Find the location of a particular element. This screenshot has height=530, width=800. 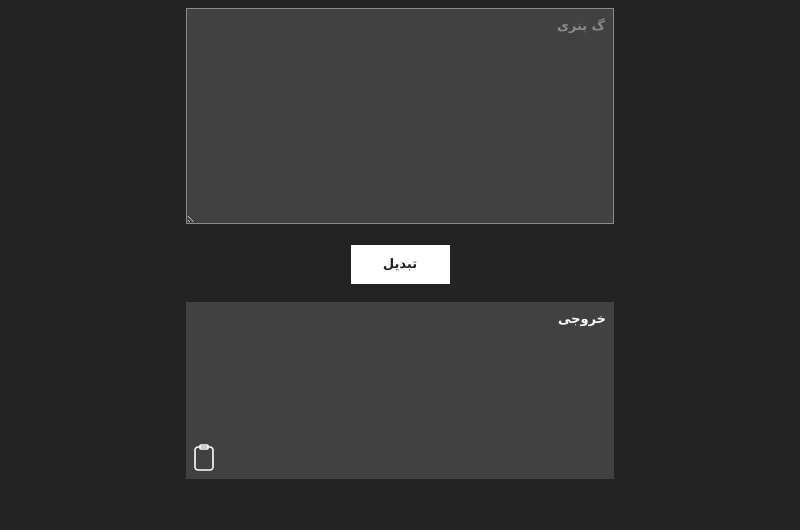

output-text: خروجی is located at coordinates (582, 320).